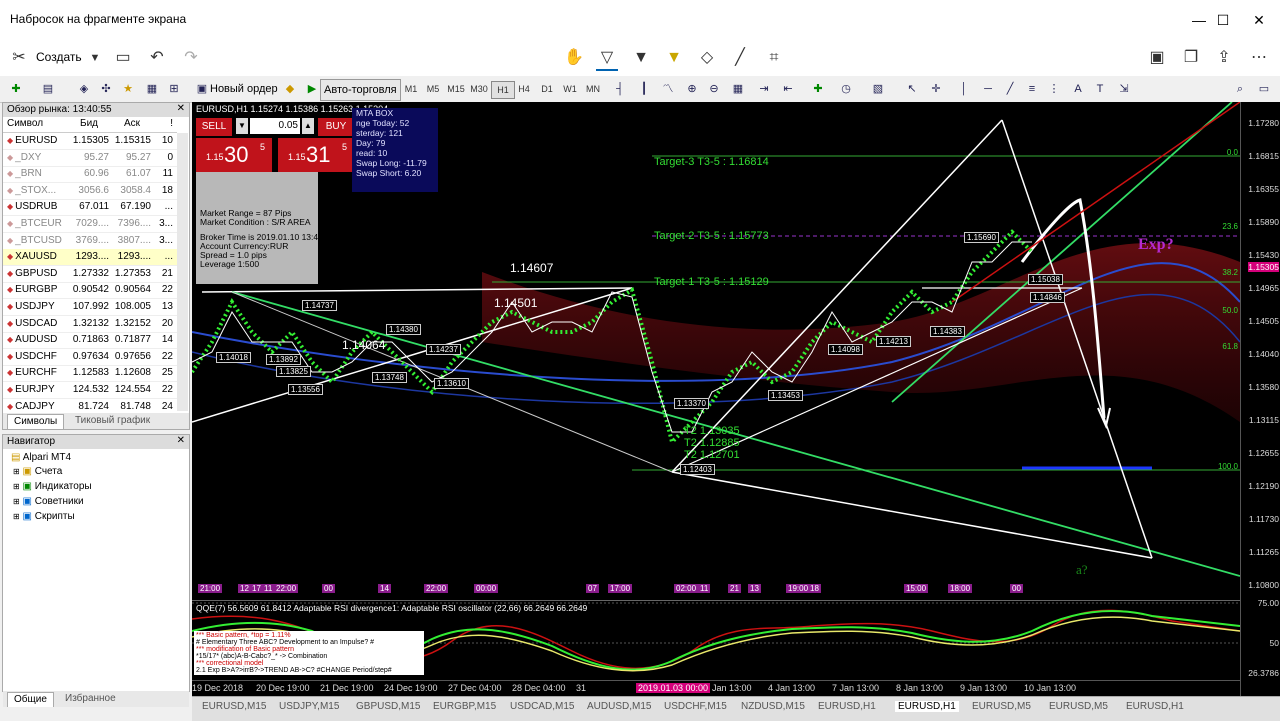 This screenshot has width=1280, height=721. I want to click on line-chart-icon: 〽, so click(668, 89).